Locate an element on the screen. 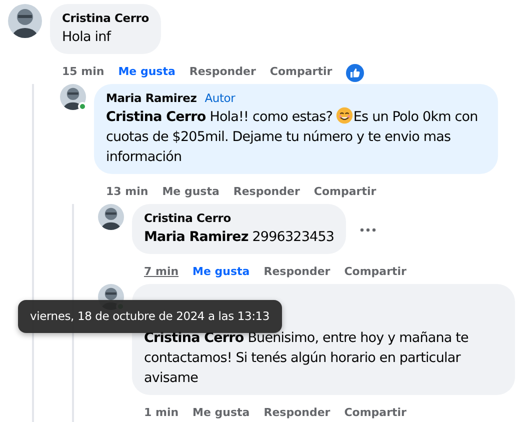  author-role-label: Autor is located at coordinates (220, 98).